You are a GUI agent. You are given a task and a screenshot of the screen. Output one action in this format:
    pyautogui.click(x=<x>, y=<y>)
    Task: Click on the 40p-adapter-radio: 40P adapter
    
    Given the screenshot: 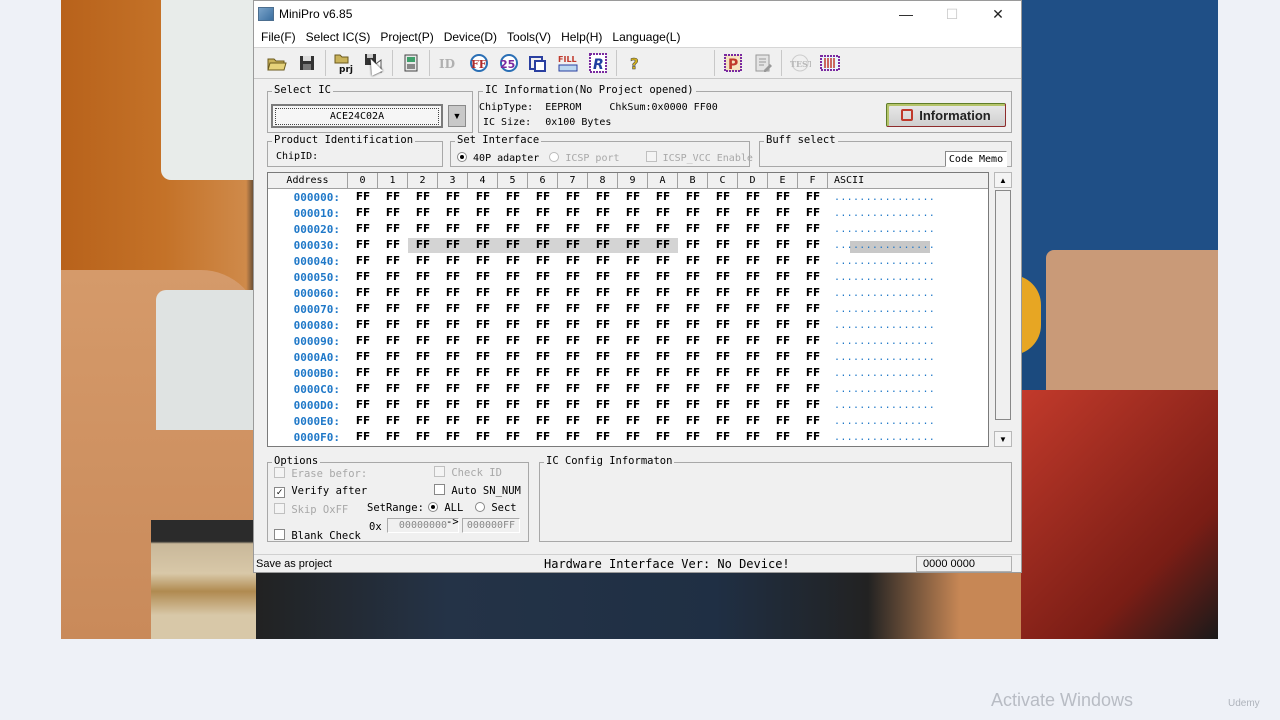 What is the action you would take?
    pyautogui.click(x=498, y=158)
    